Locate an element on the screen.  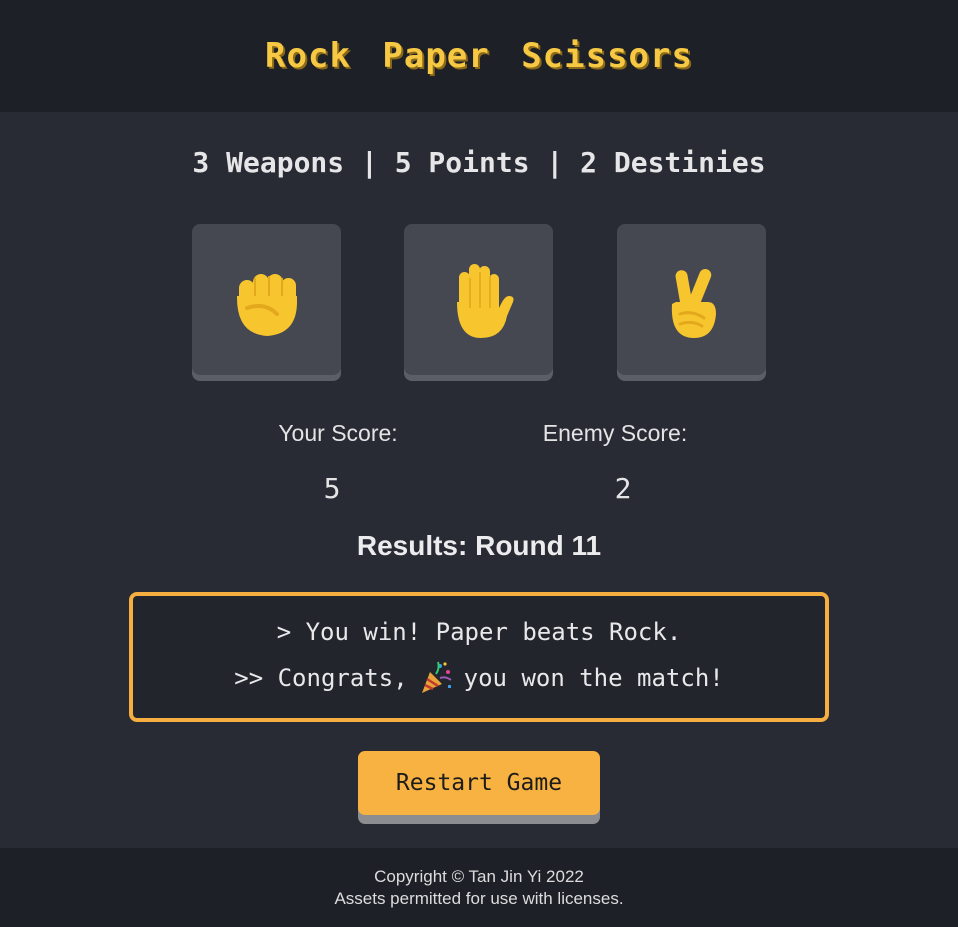
rock-button is located at coordinates (266, 299).